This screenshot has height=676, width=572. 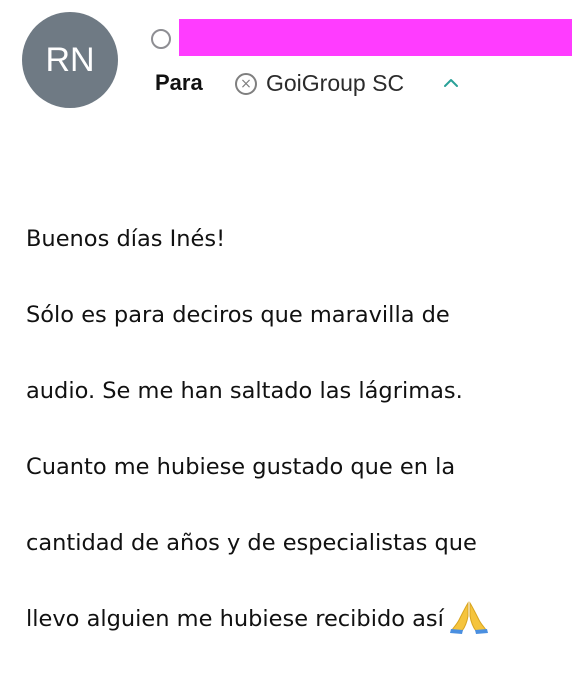 I want to click on avatar-initials: RN, so click(x=70, y=59).